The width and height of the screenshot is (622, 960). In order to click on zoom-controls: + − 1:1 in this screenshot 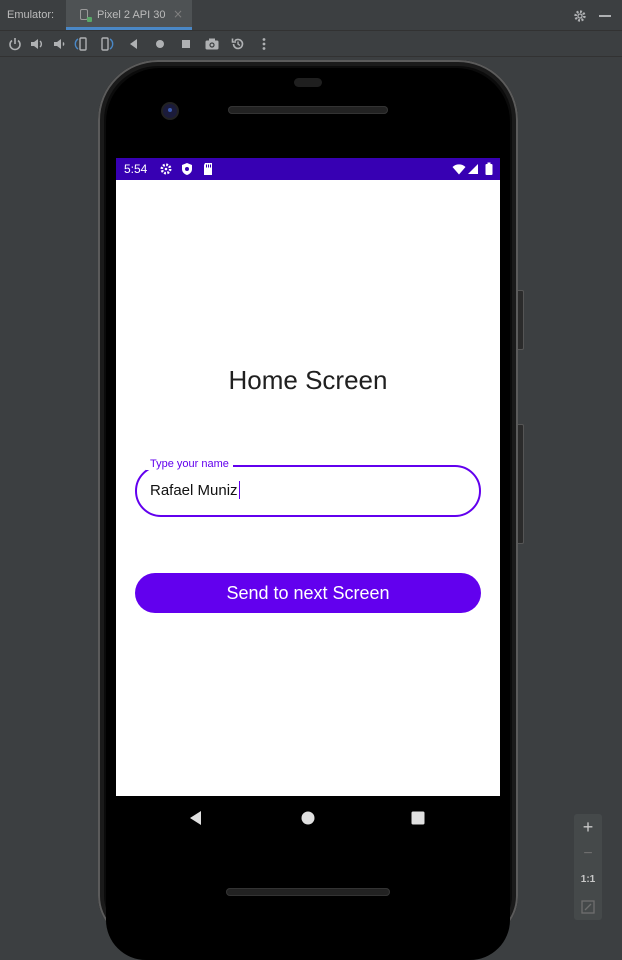, I will do `click(588, 867)`.